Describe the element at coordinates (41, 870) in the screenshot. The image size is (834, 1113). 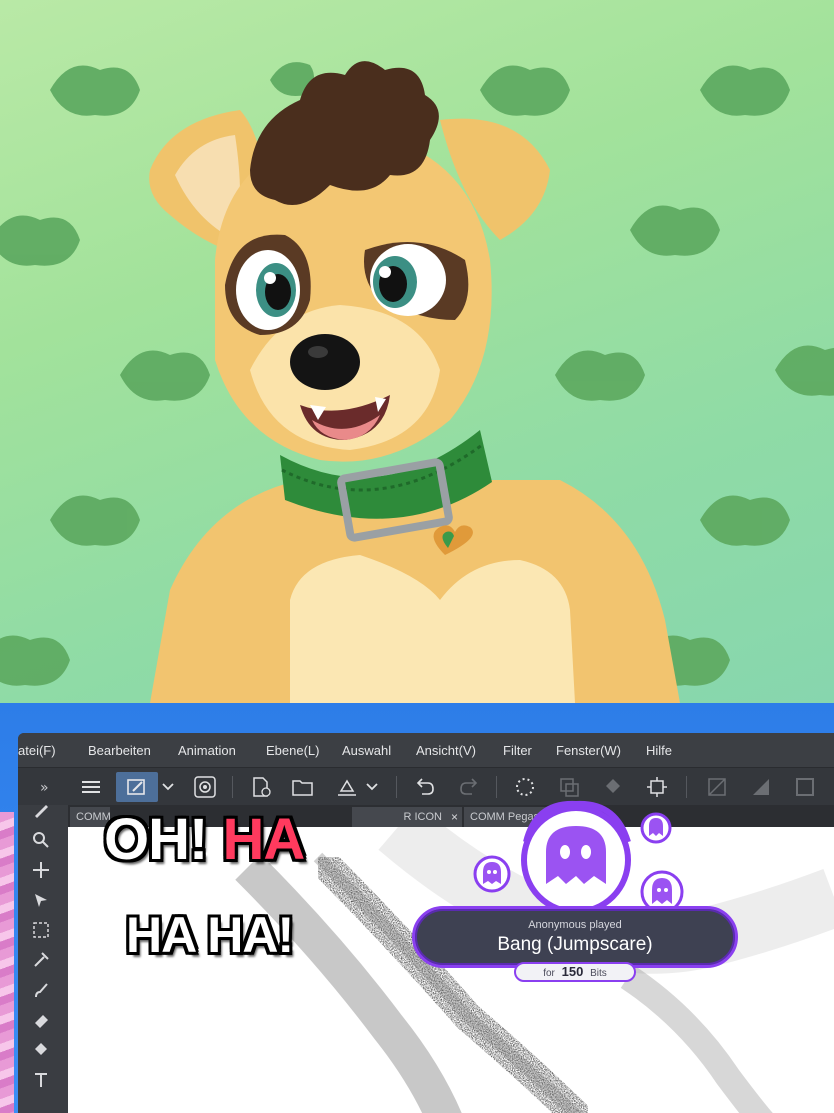
I see `move-icon` at that location.